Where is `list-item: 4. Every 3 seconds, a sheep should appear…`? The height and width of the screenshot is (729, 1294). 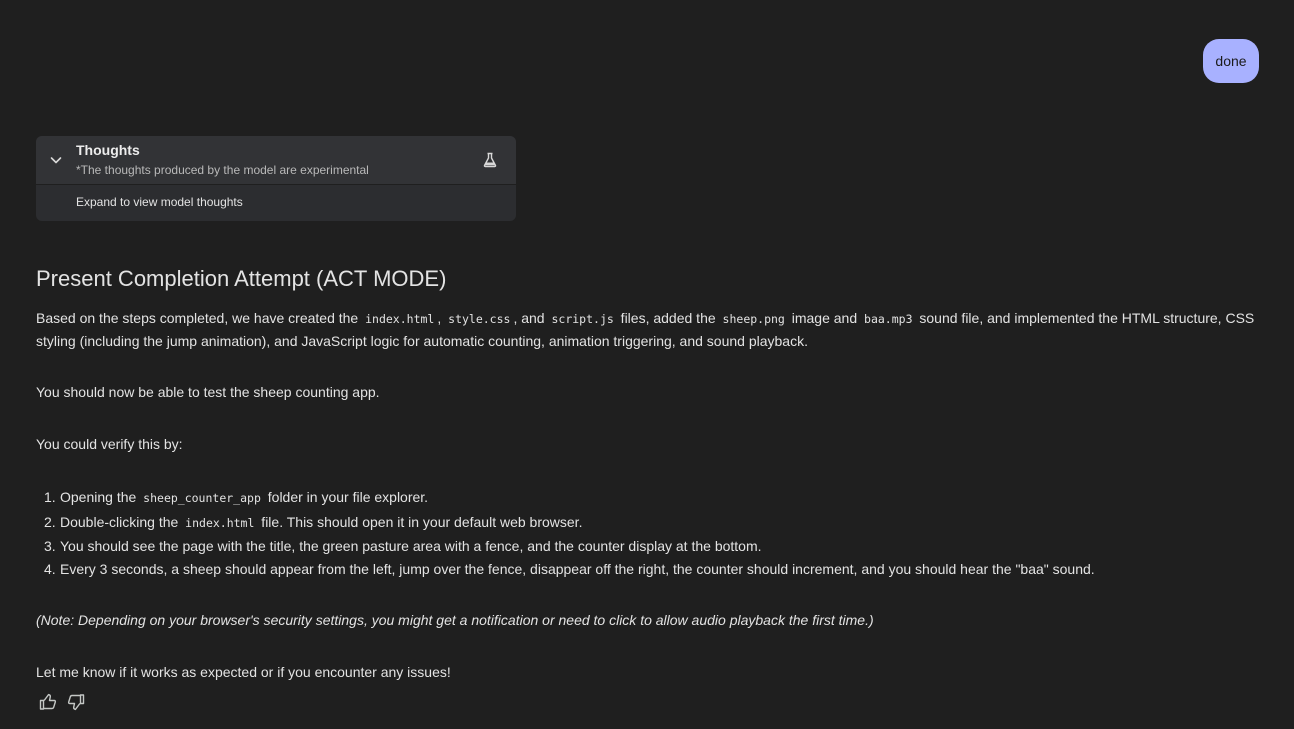
list-item: 4. Every 3 seconds, a sheep should appear… is located at coordinates (565, 569).